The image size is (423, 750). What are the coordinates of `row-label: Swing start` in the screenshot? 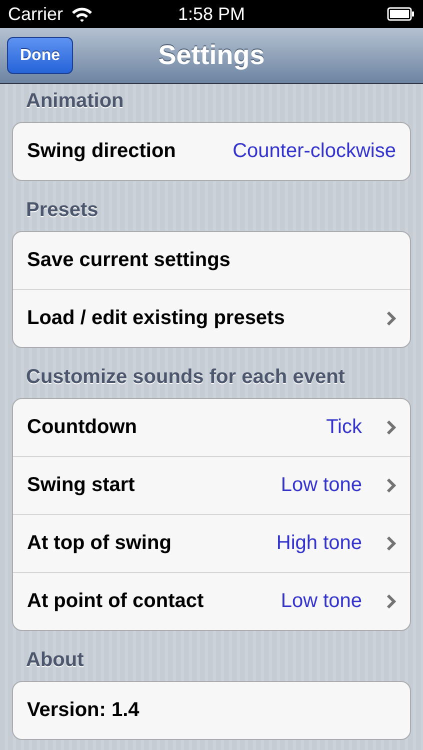 It's located at (81, 485).